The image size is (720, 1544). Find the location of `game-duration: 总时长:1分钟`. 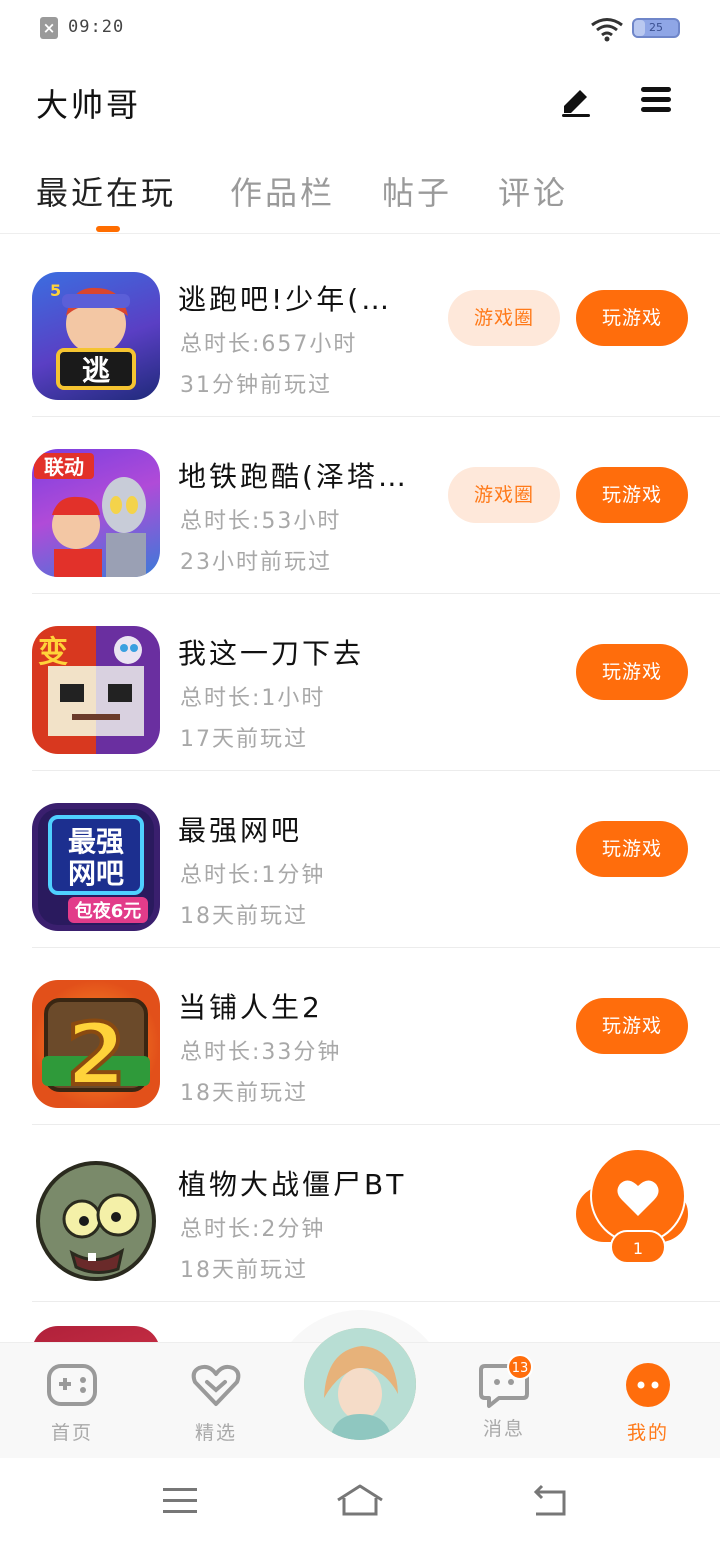

game-duration: 总时长:1分钟 is located at coordinates (253, 875).